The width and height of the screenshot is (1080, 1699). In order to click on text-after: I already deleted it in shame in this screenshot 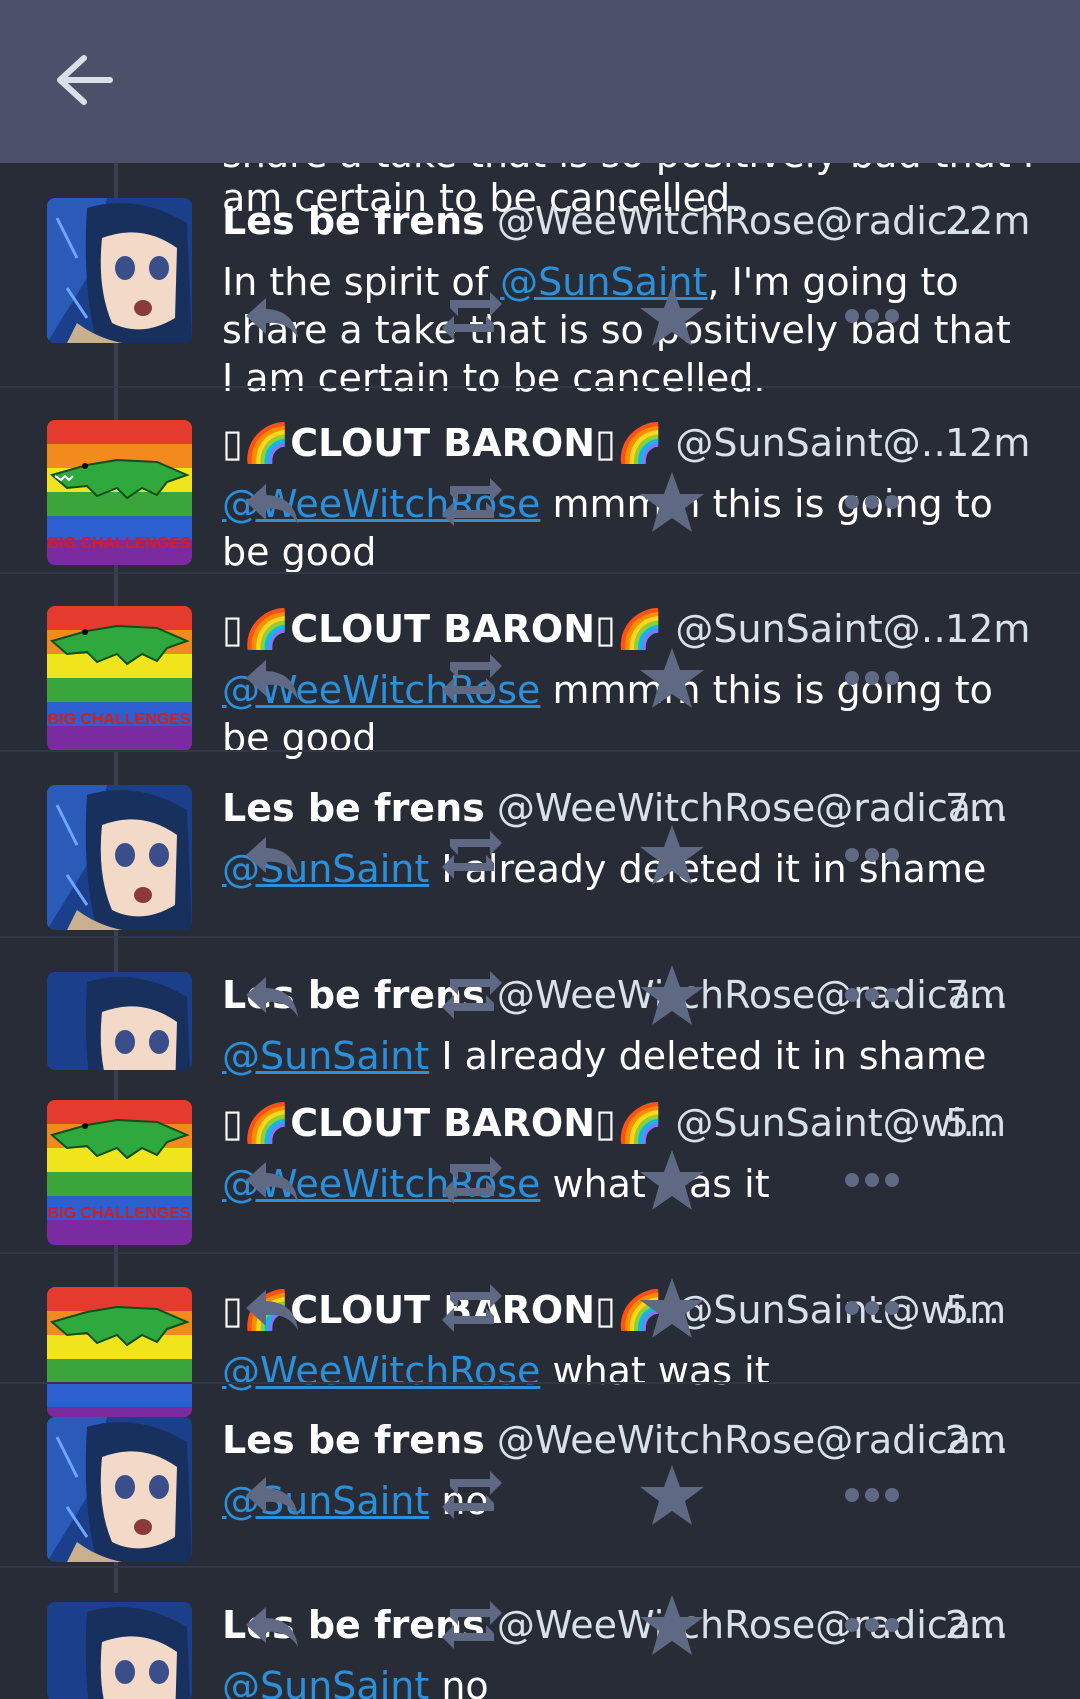, I will do `click(708, 1056)`.